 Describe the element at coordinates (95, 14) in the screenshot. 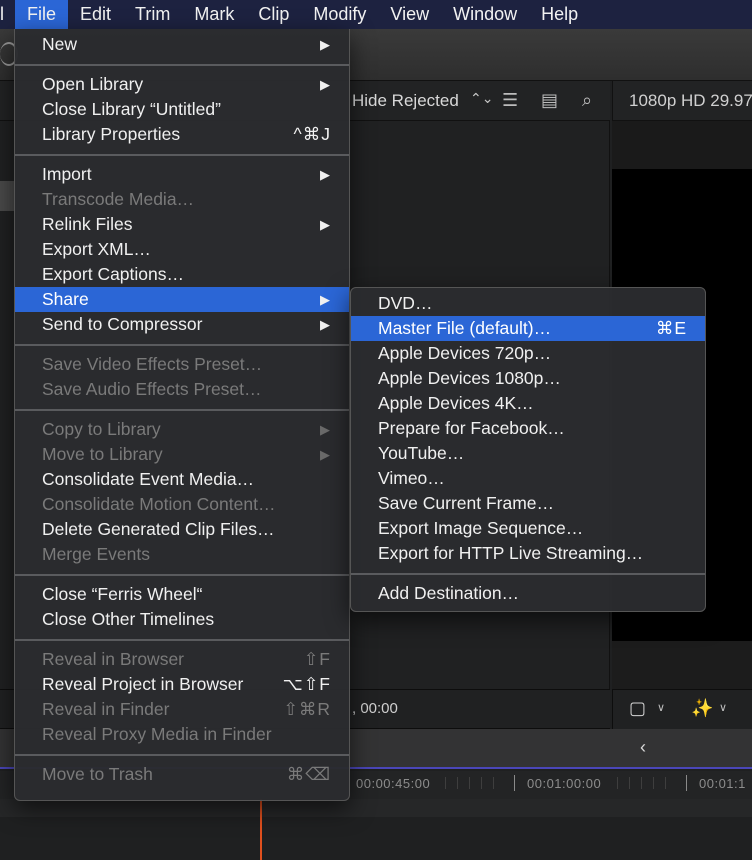

I see `menubar-item-edit: Edit` at that location.